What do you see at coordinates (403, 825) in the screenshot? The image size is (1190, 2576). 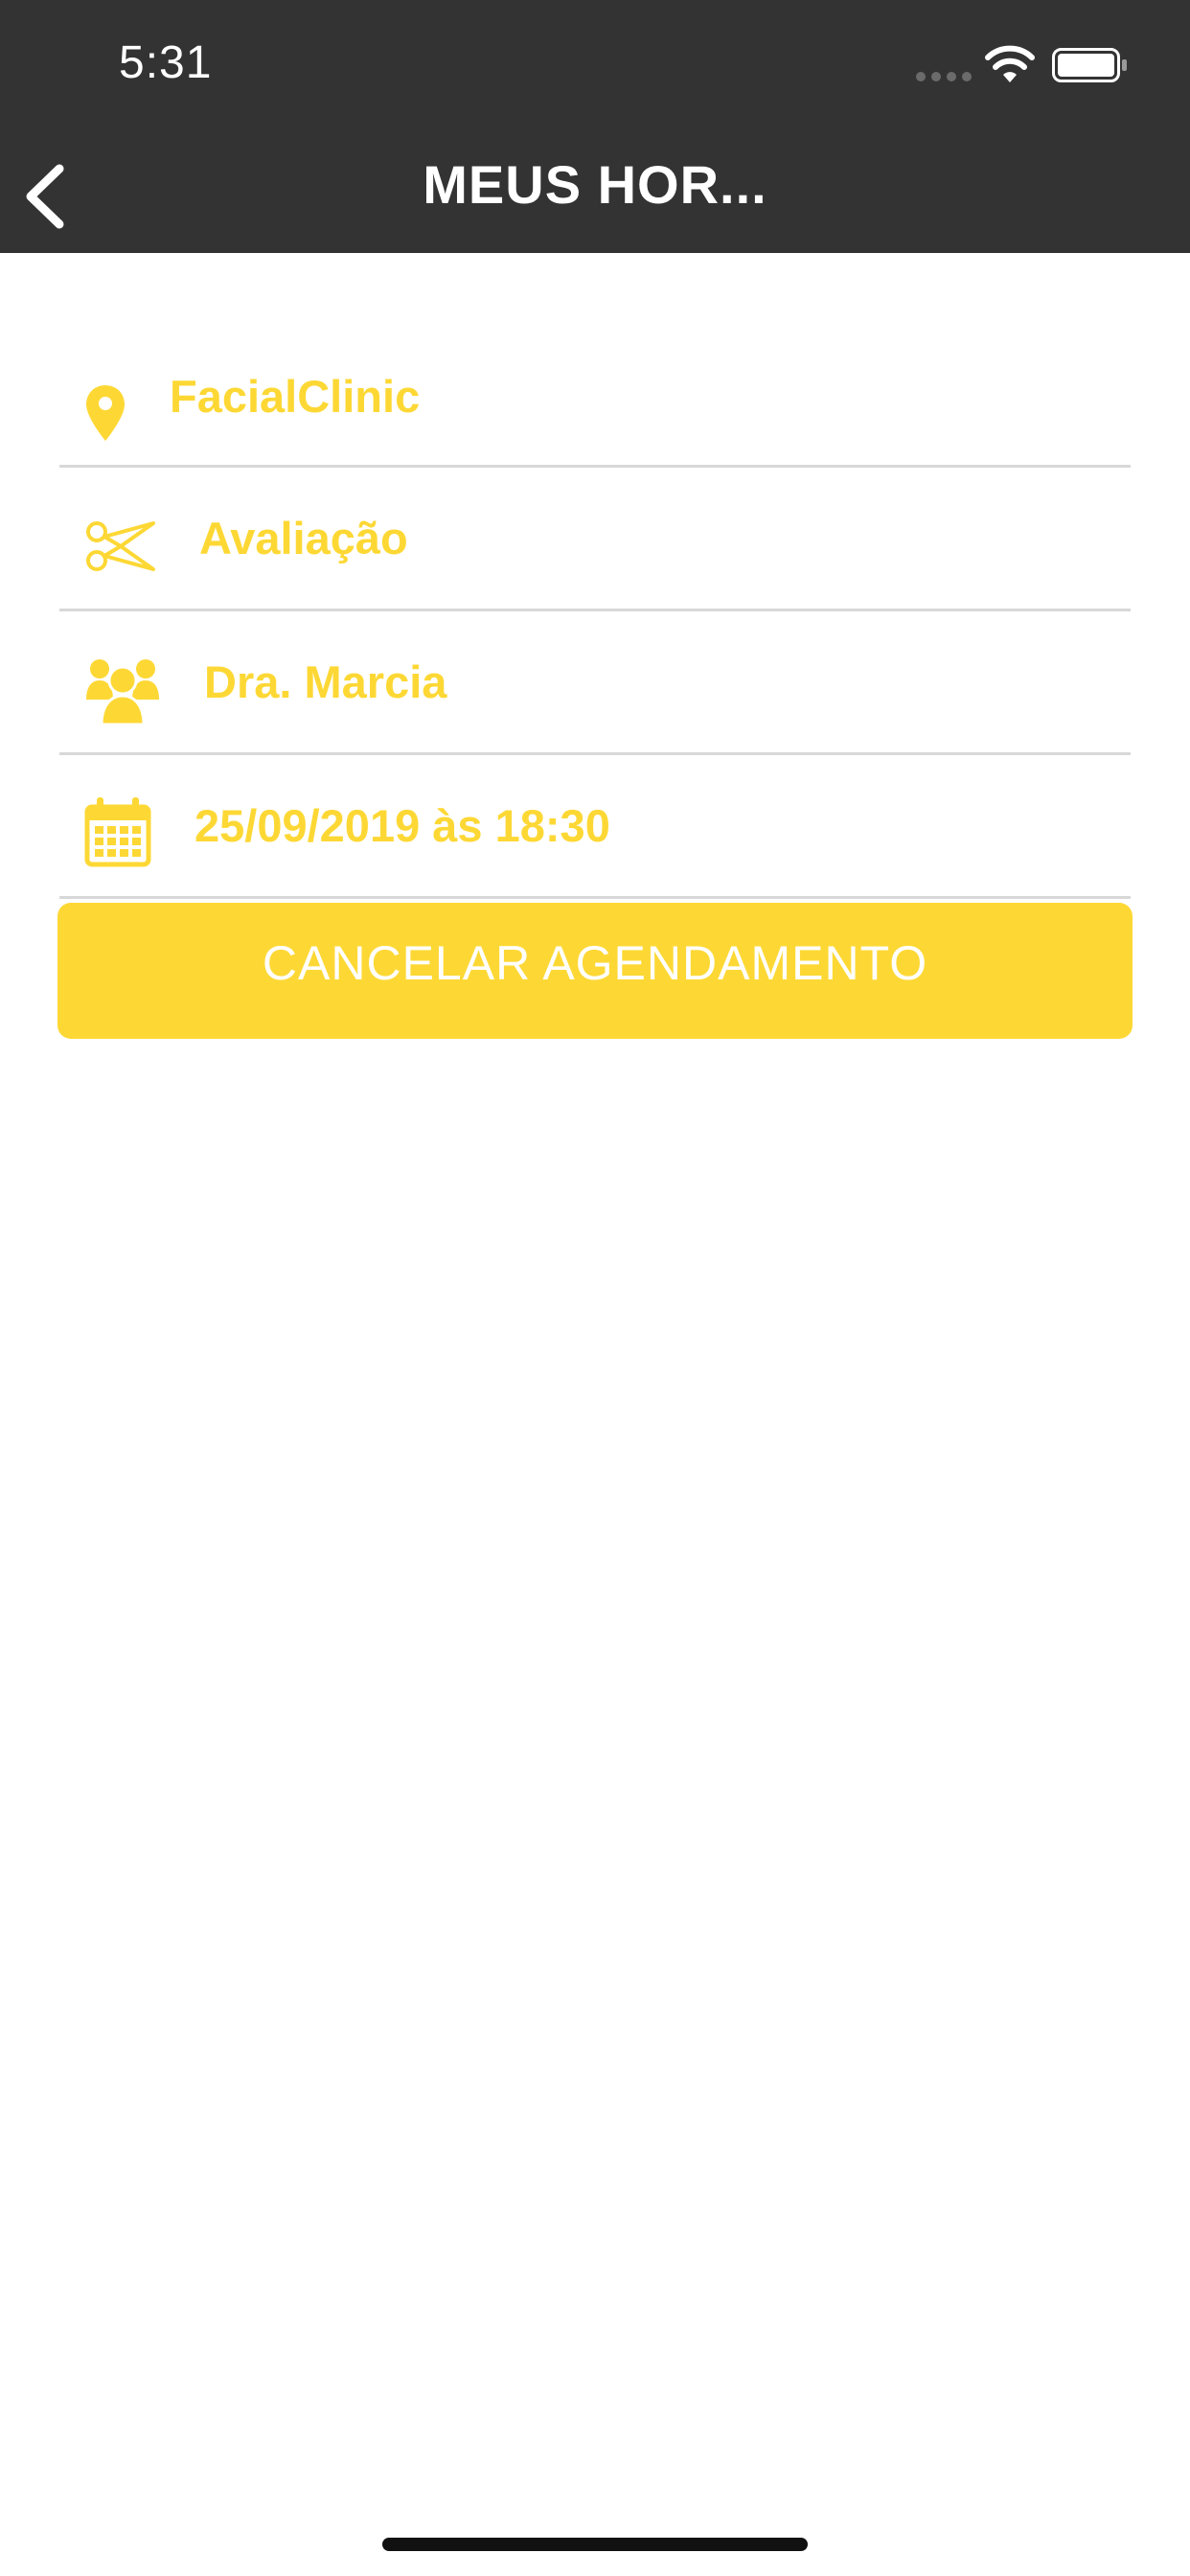 I see `datetime-label: 25/09/2019 às 18:30` at bounding box center [403, 825].